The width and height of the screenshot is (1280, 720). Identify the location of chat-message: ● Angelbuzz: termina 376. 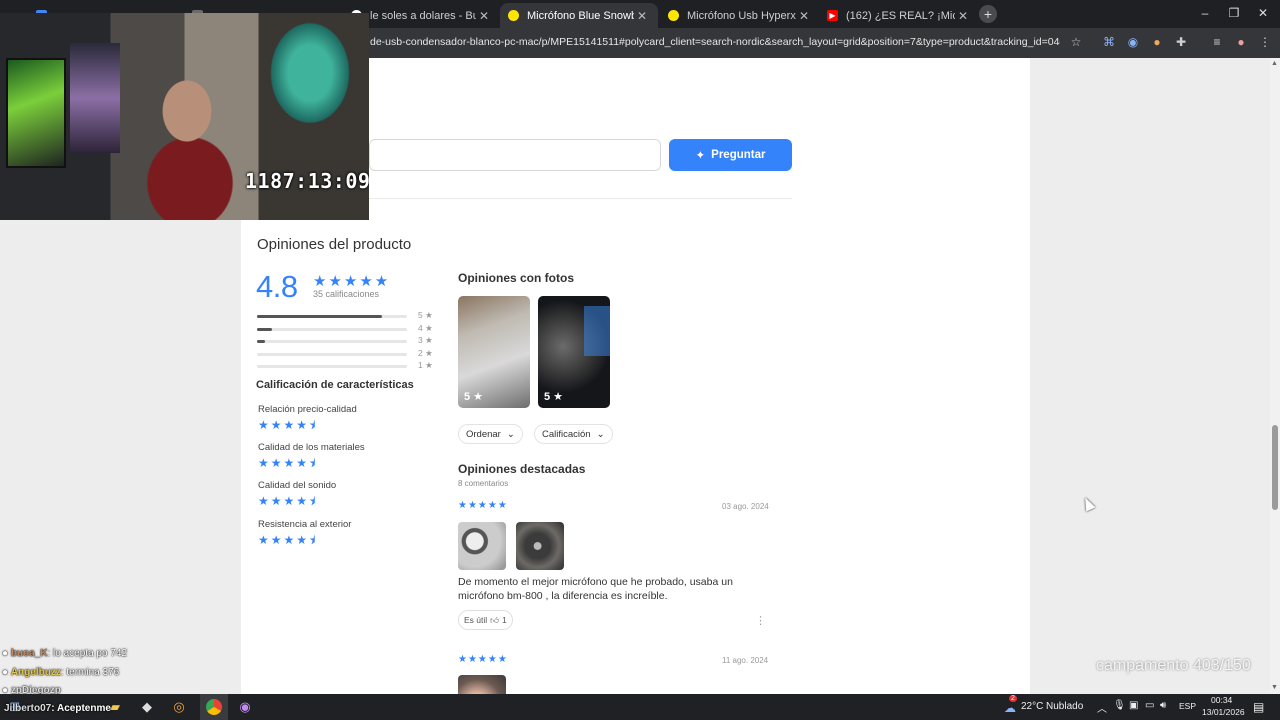
(60, 672).